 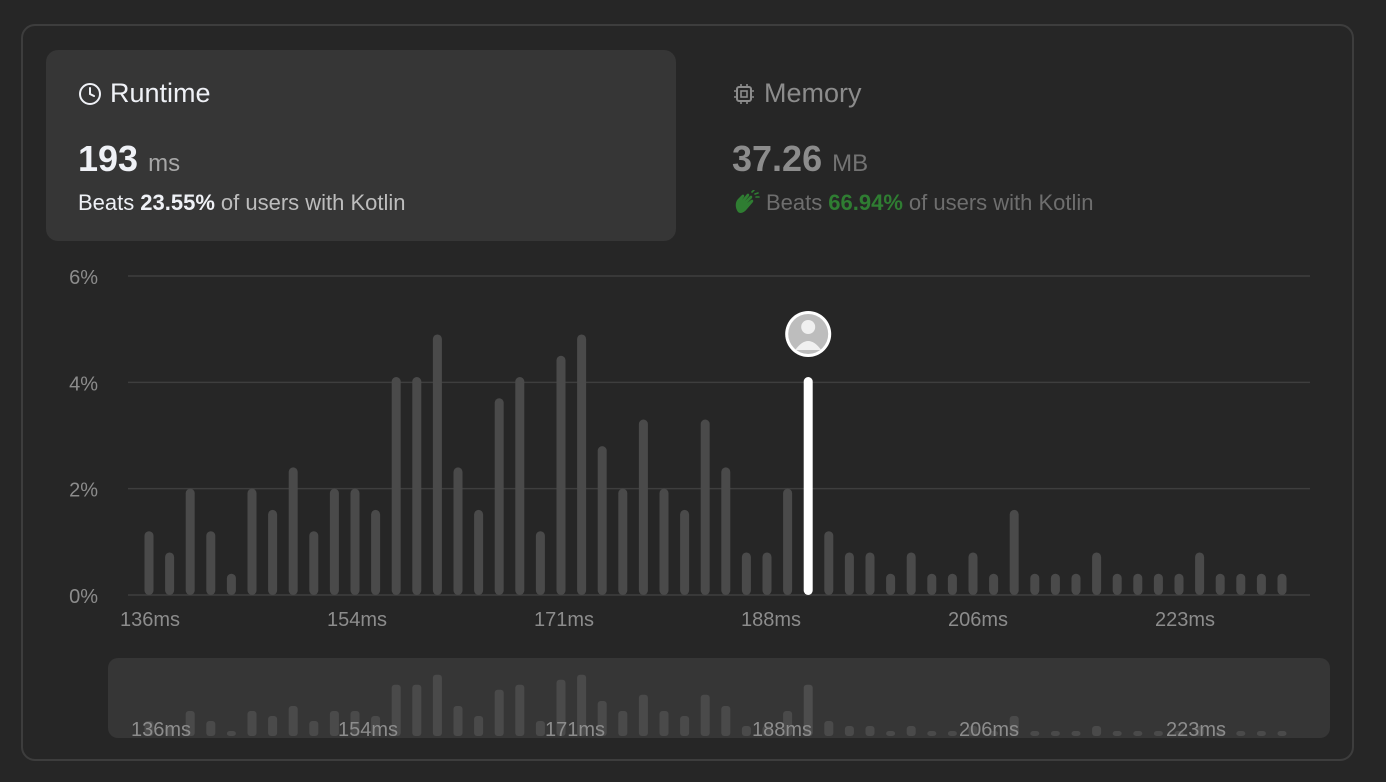 What do you see at coordinates (150, 620) in the screenshot?
I see `x-tick-label: 136ms` at bounding box center [150, 620].